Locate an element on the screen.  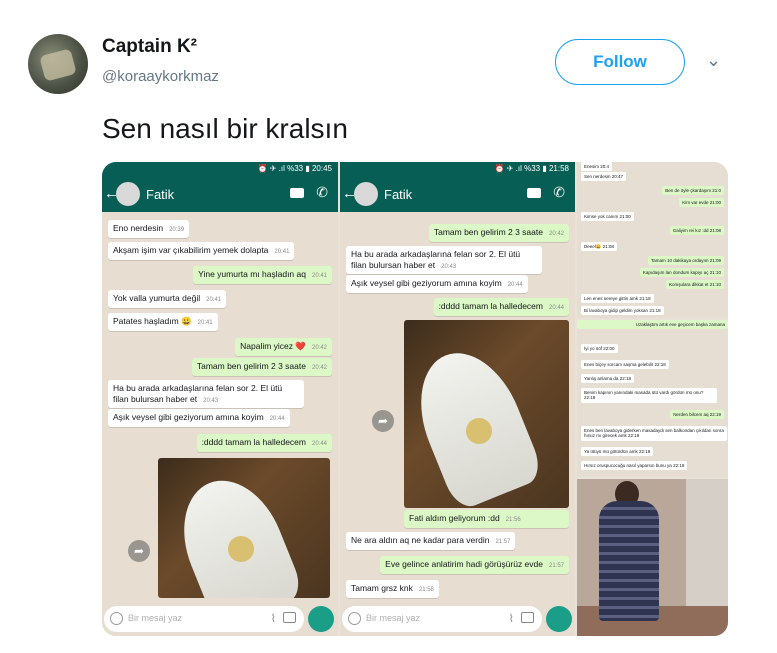
chat-message: Galiyim rei kız :dd 21:08 is located at coordinates (696, 231).